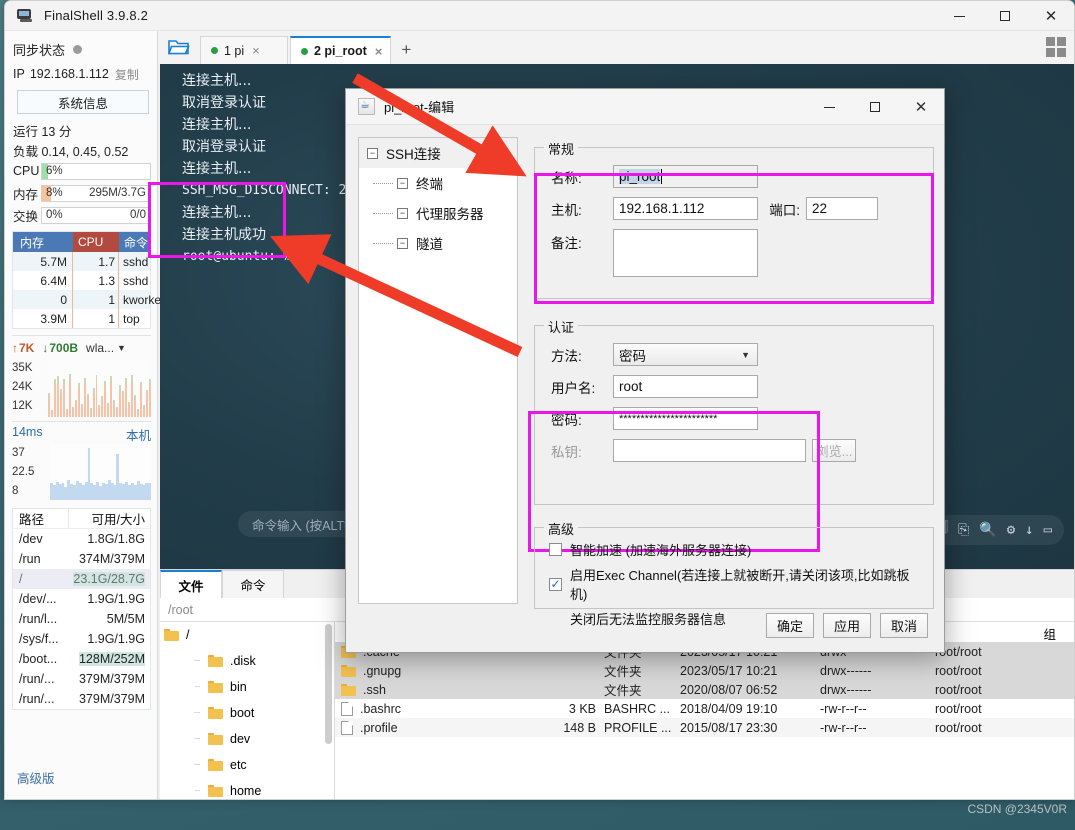  What do you see at coordinates (685, 386) in the screenshot?
I see `username-input: root` at bounding box center [685, 386].